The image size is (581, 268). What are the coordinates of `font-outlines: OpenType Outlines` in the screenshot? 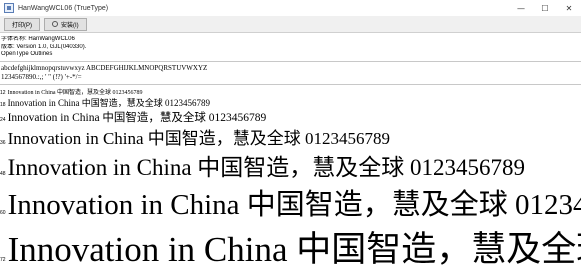 It's located at (27, 54).